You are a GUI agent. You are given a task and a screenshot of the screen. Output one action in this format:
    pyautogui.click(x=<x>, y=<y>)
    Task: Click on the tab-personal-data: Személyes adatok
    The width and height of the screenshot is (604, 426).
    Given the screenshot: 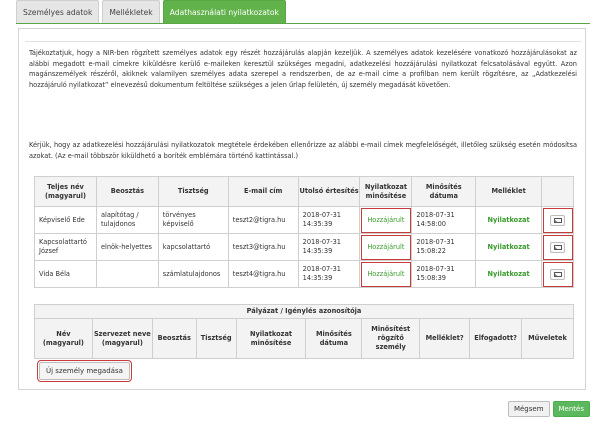 What is the action you would take?
    pyautogui.click(x=58, y=12)
    